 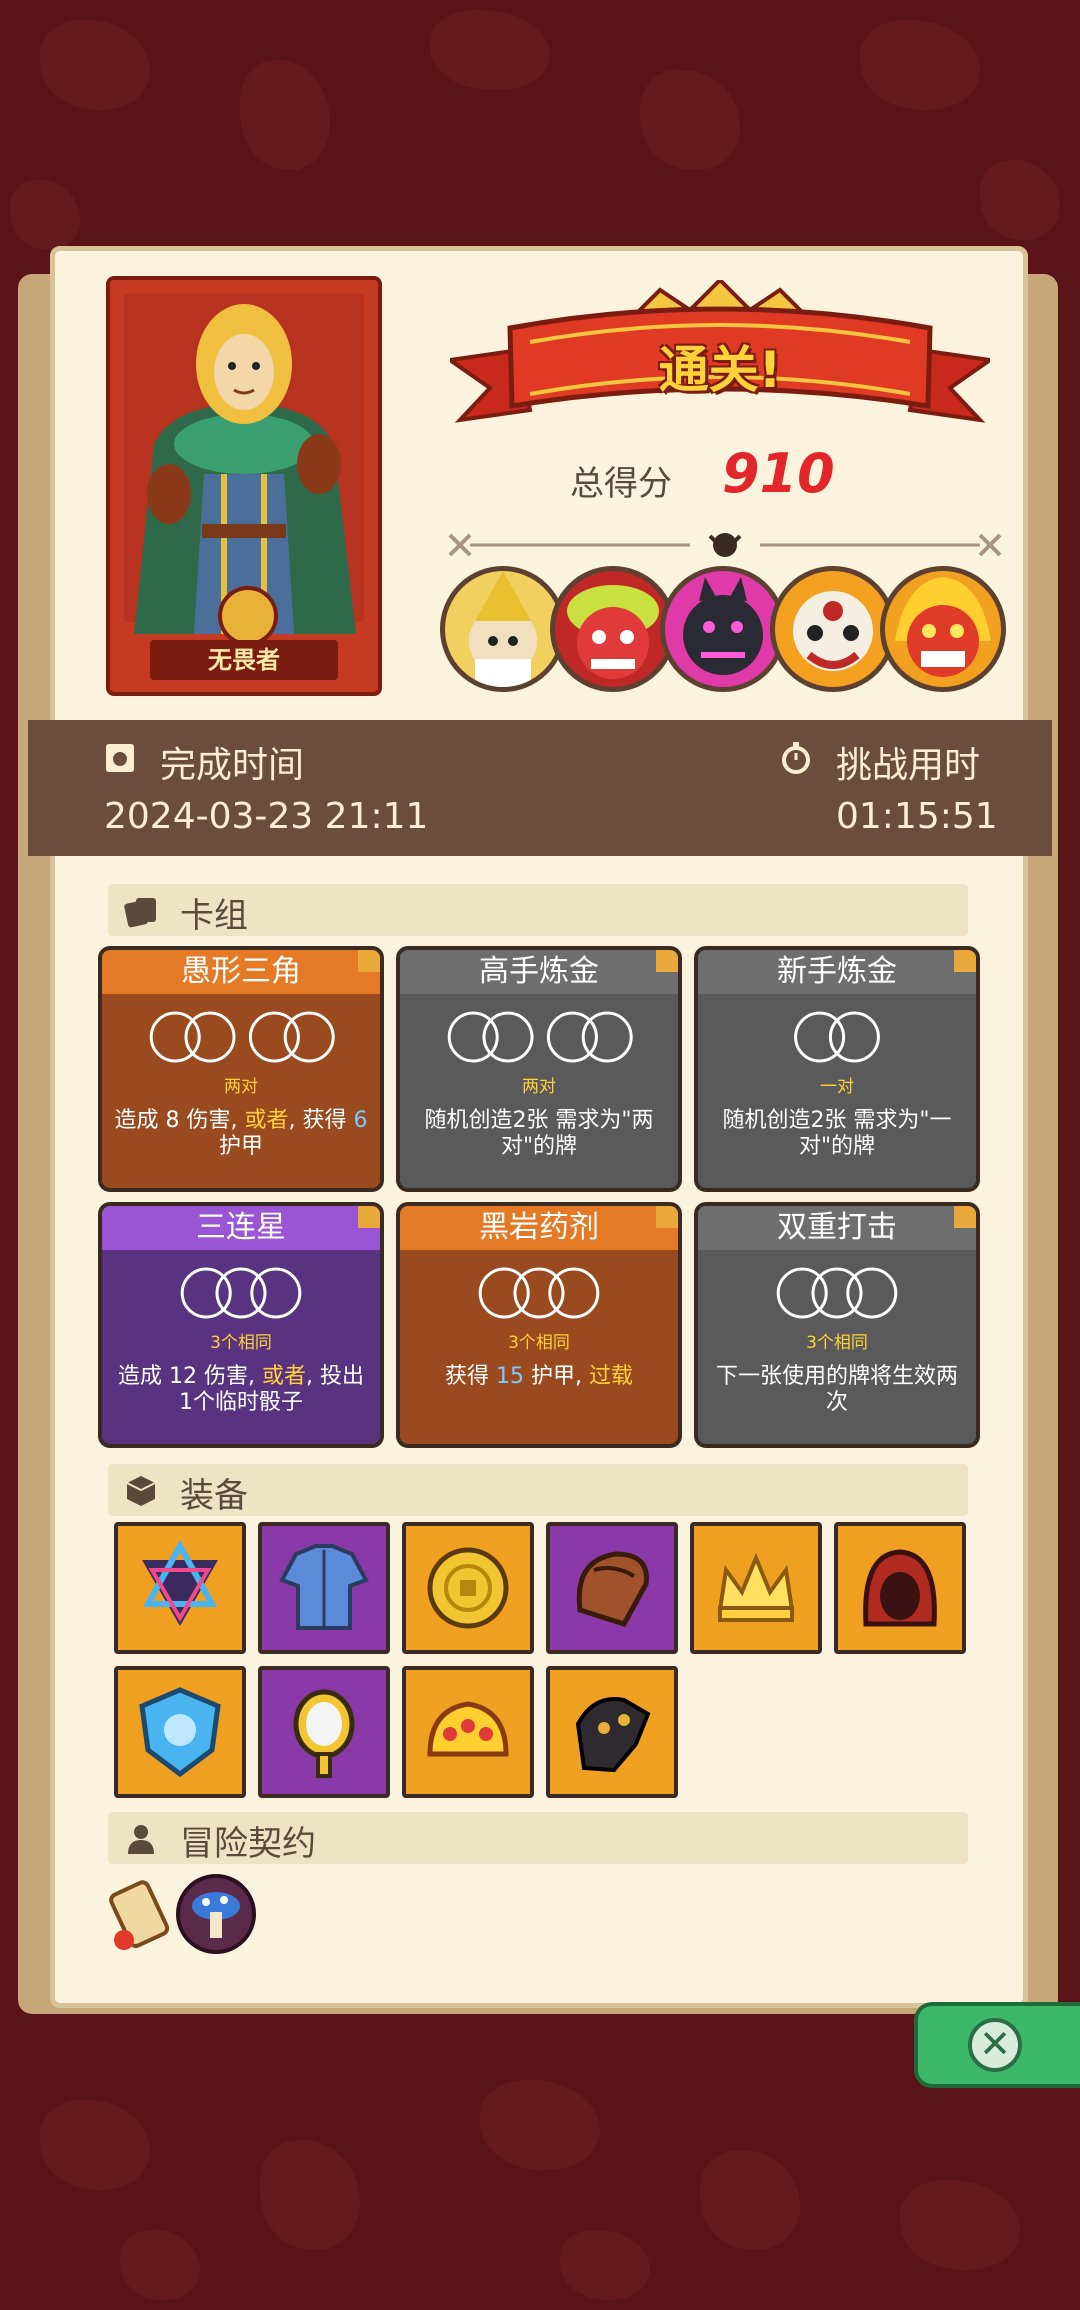 What do you see at coordinates (214, 1496) in the screenshot?
I see `equipment-section-title: 装备` at bounding box center [214, 1496].